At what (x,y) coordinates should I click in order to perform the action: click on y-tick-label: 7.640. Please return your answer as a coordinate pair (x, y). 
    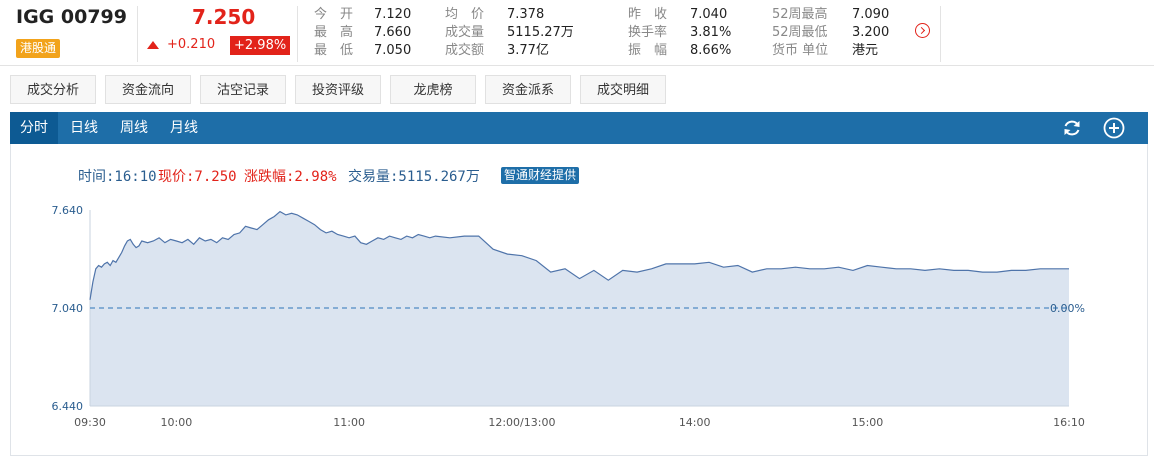
    Looking at the image, I should click on (68, 210).